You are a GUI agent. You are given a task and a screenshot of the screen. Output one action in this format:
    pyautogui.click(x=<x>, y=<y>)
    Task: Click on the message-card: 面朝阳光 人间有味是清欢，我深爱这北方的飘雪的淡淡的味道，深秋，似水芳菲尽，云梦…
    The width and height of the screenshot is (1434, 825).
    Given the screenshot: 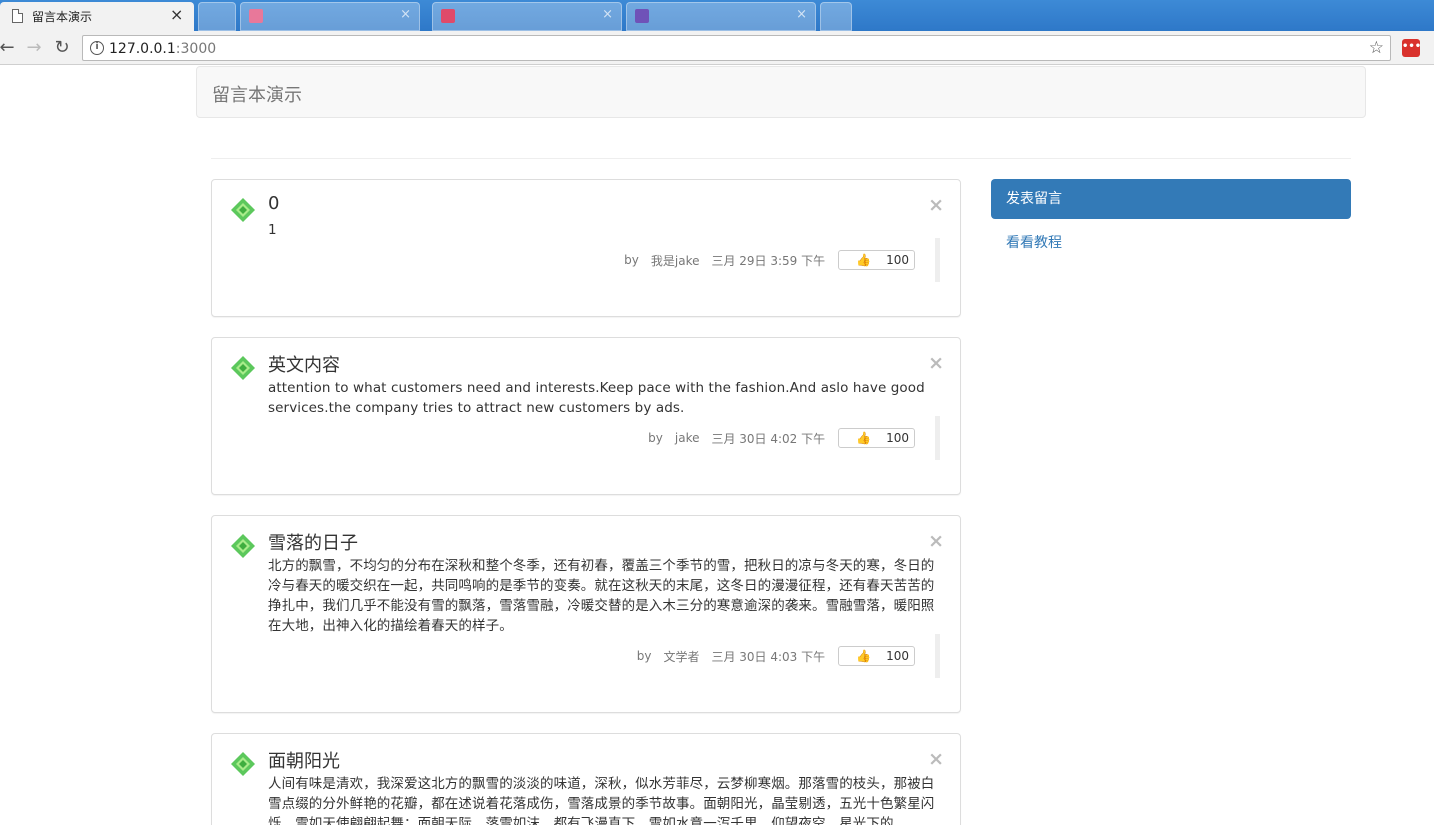 What is the action you would take?
    pyautogui.click(x=586, y=779)
    